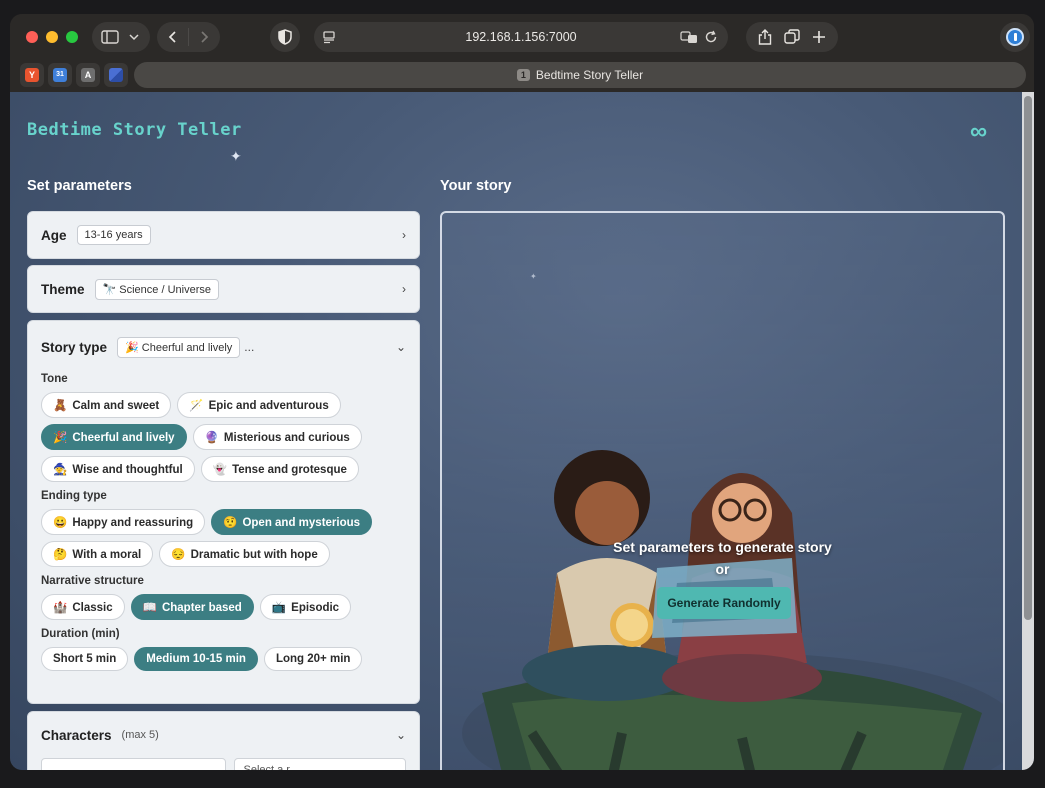 This screenshot has width=1045, height=788. I want to click on narrative-chip: 📺 Episodic, so click(305, 607).